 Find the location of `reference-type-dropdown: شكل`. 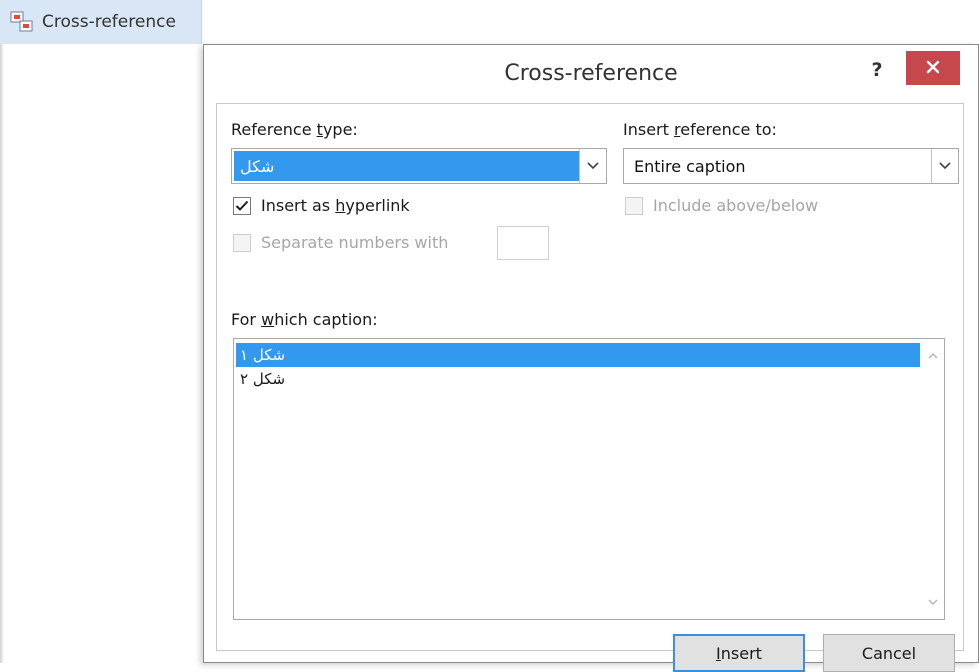

reference-type-dropdown: شكل is located at coordinates (419, 166).